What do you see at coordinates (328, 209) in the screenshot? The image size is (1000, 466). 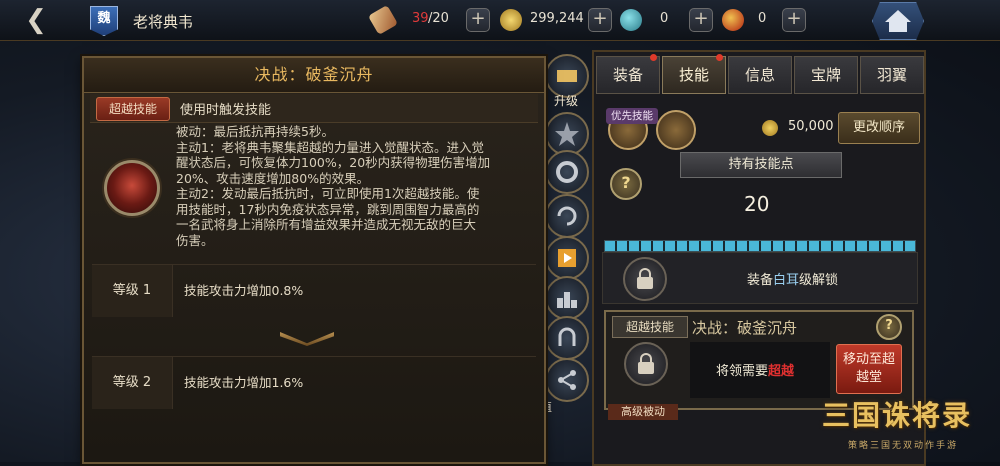 I see `desc-line: 用技能时，17秒内免疫状态异常，跳到周围智力最高的` at bounding box center [328, 209].